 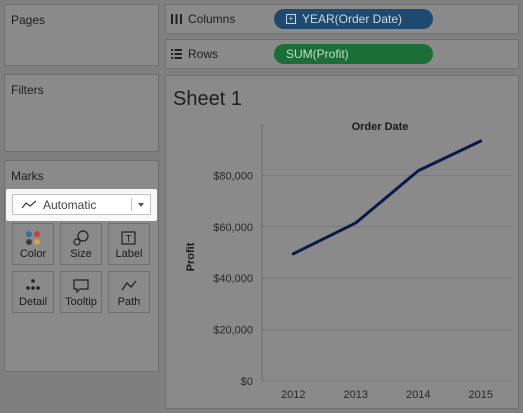 I want to click on color-dots-icon, so click(x=33, y=238).